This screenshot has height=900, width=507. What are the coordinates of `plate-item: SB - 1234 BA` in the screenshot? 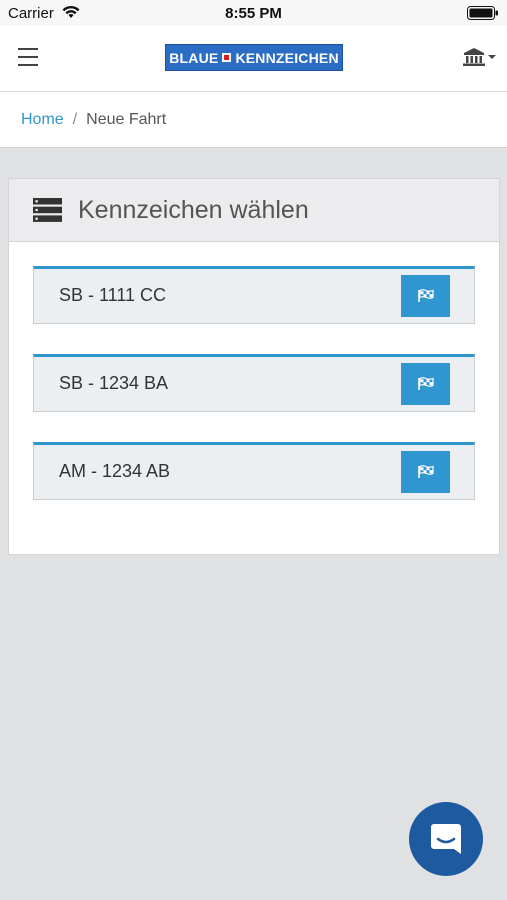 It's located at (254, 383).